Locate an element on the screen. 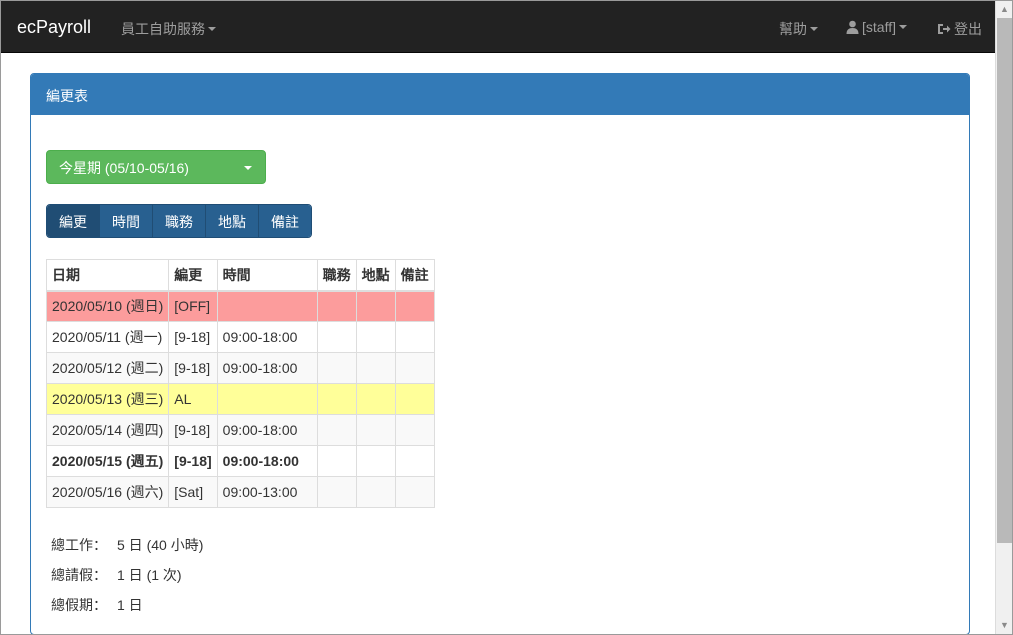 This screenshot has height=635, width=1013. cell-shift: AL is located at coordinates (193, 399).